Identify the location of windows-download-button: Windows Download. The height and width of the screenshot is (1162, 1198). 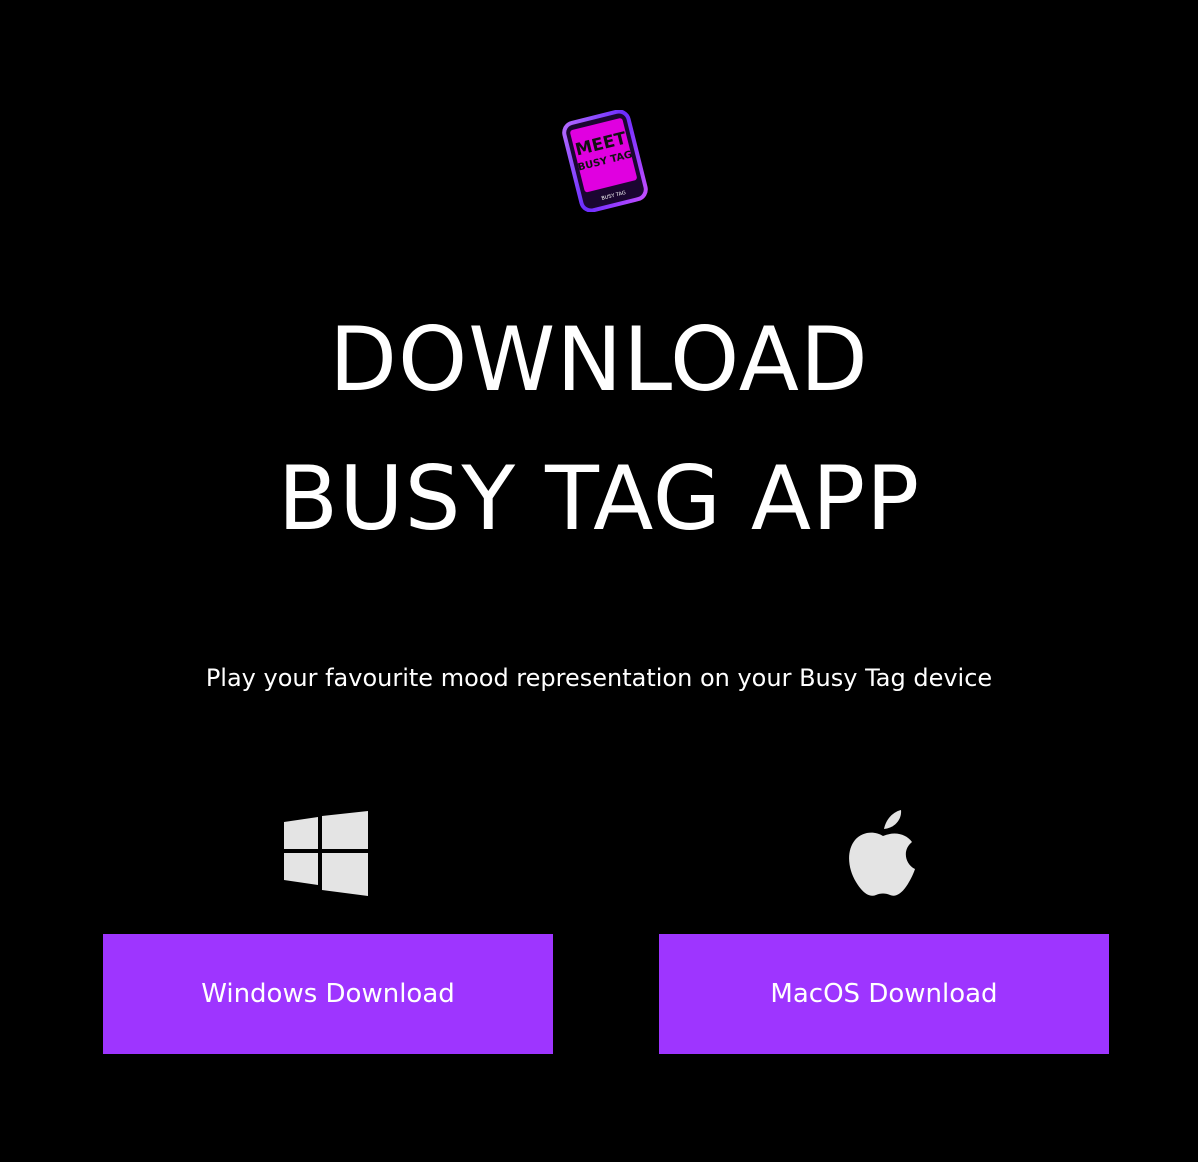
(328, 994).